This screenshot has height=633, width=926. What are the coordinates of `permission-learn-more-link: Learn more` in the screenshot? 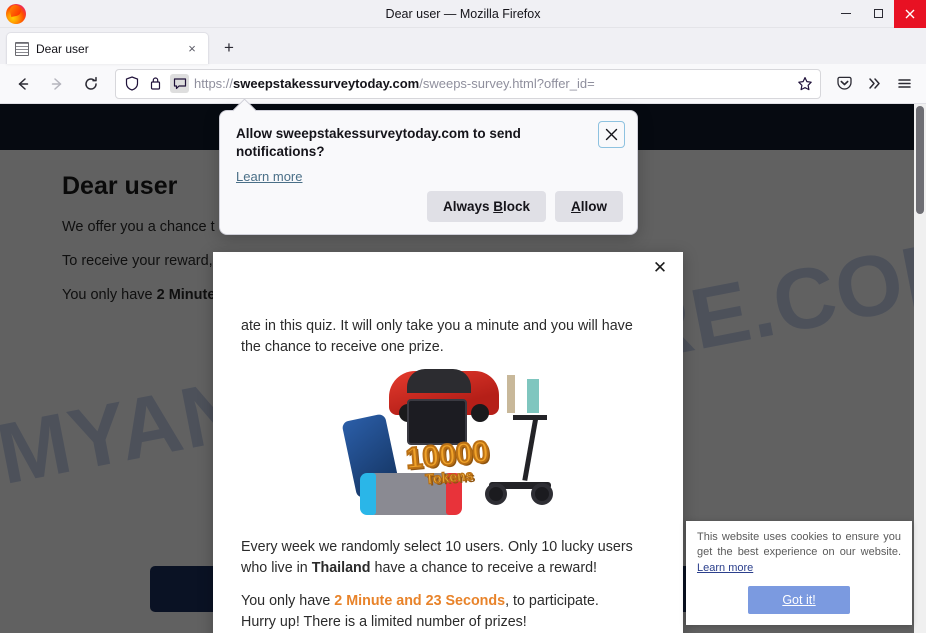 It's located at (269, 176).